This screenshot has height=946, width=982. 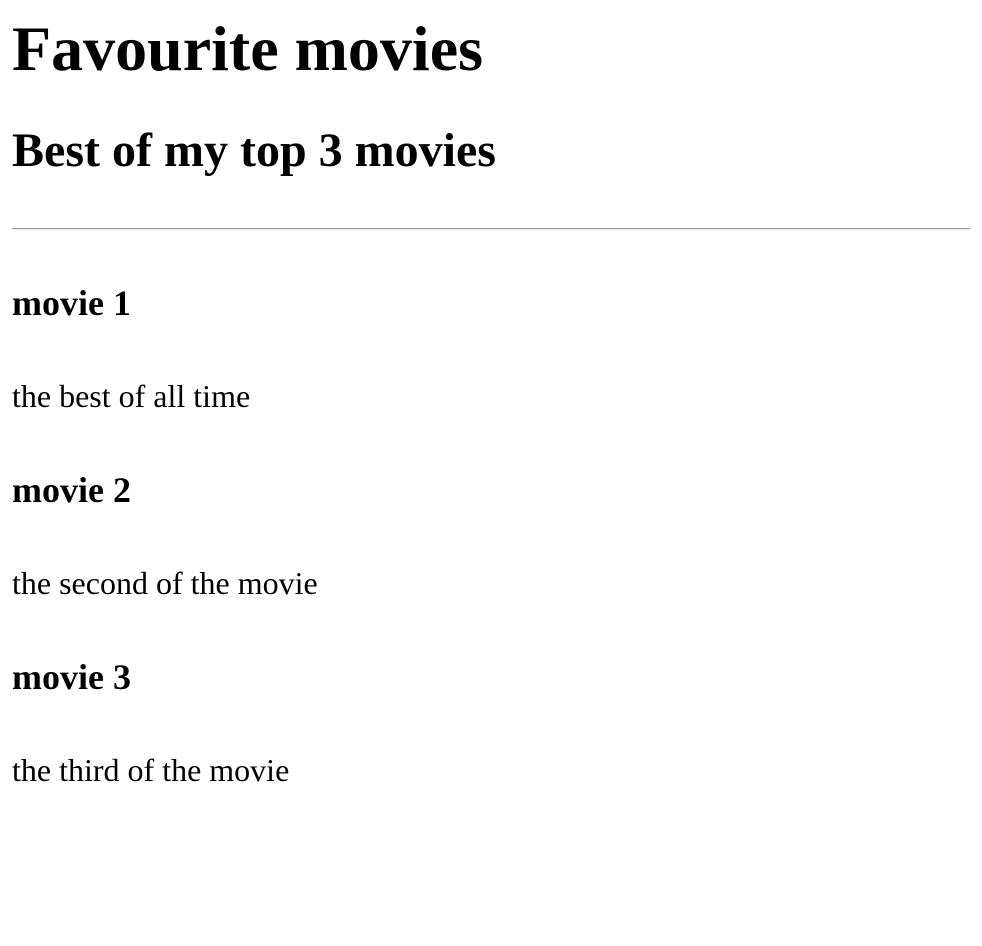 I want to click on page-subtitle: Best of my top 3 movies, so click(x=254, y=150).